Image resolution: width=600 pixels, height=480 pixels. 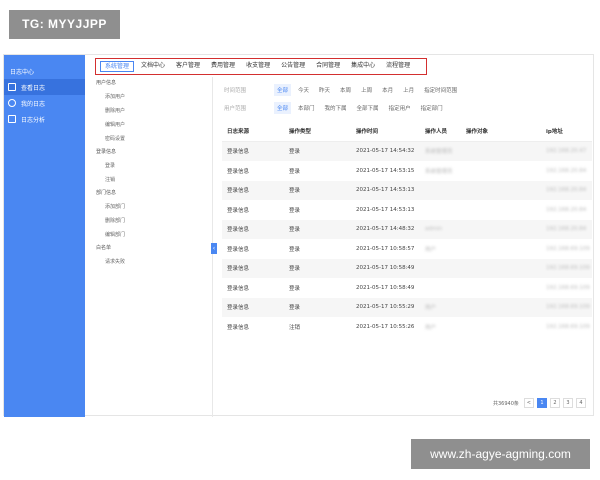 I want to click on sidebar-title: 日志中心, so click(x=22, y=72).